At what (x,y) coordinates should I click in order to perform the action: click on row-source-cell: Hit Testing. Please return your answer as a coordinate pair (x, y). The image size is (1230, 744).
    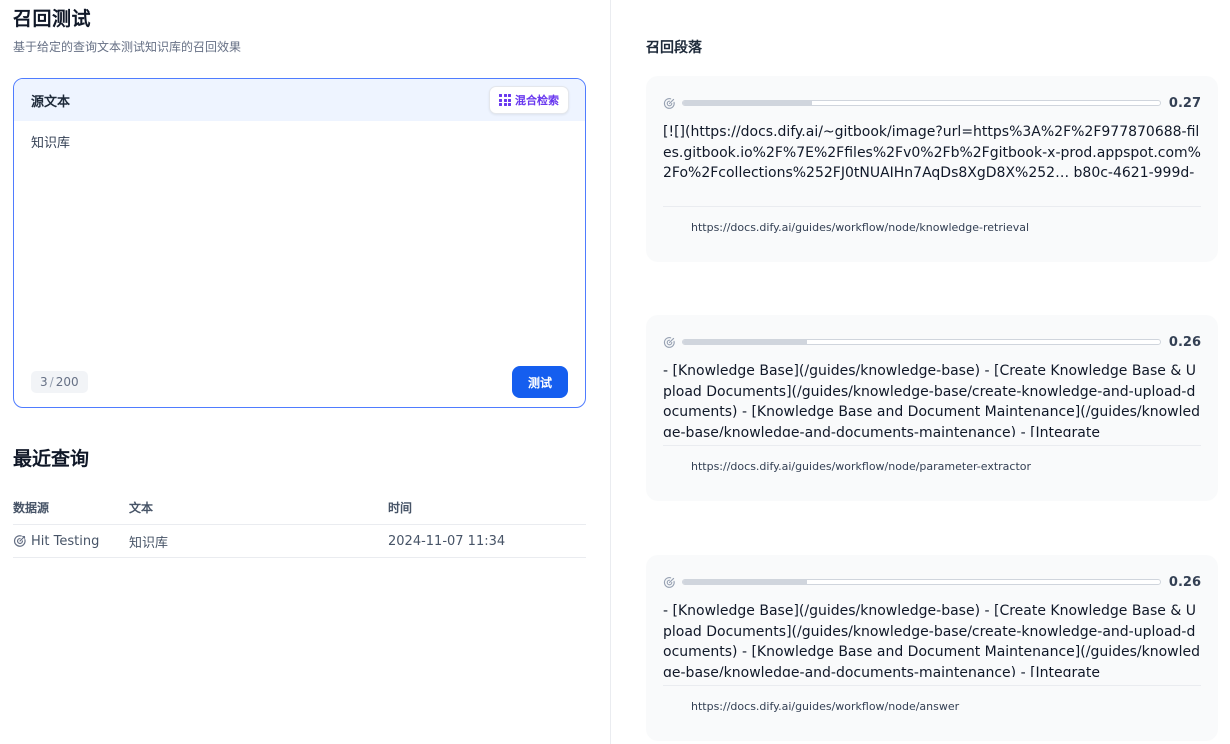
    Looking at the image, I should click on (71, 541).